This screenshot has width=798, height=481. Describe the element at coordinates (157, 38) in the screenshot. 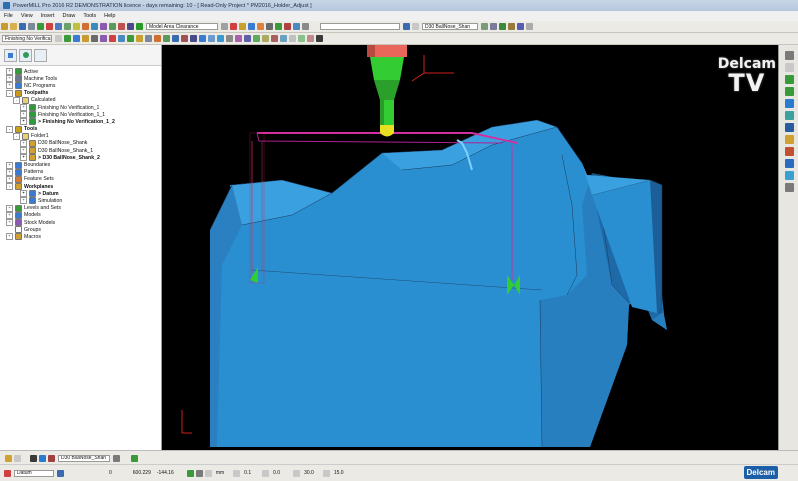

I see `toolpath-limit-icon` at that location.